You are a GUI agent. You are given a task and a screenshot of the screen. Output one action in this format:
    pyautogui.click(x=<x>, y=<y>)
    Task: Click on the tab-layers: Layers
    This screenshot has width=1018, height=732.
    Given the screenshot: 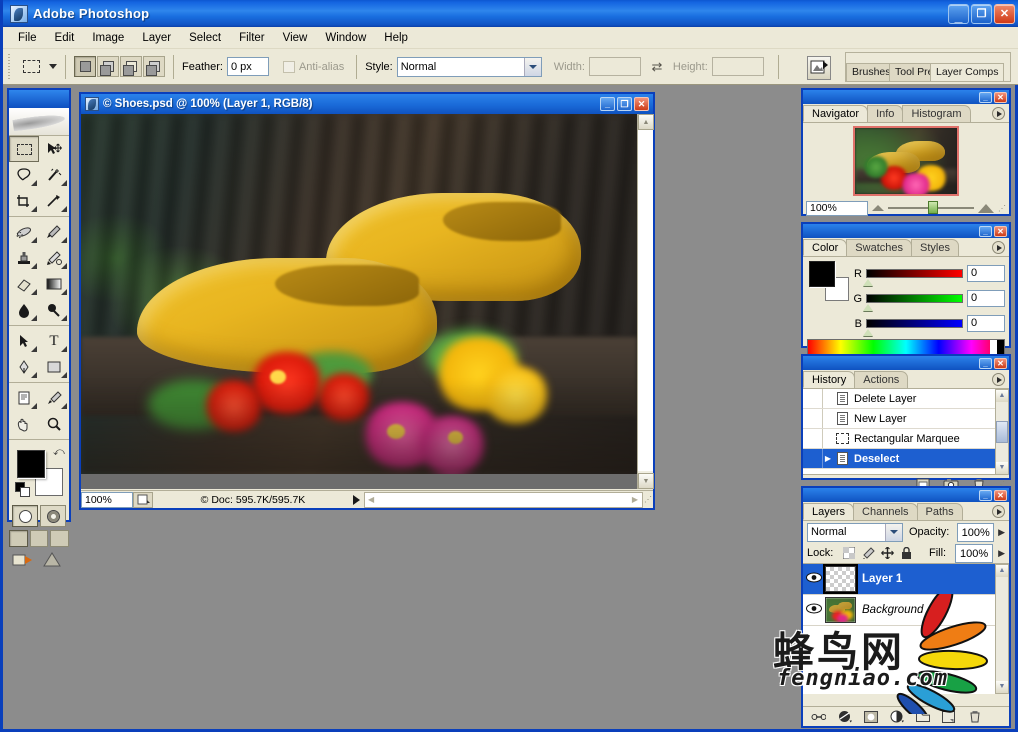 What is the action you would take?
    pyautogui.click(x=829, y=511)
    